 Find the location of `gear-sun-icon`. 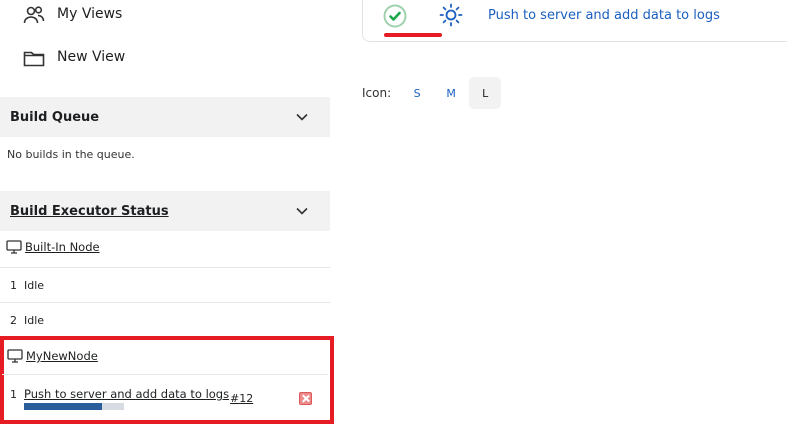

gear-sun-icon is located at coordinates (451, 15).